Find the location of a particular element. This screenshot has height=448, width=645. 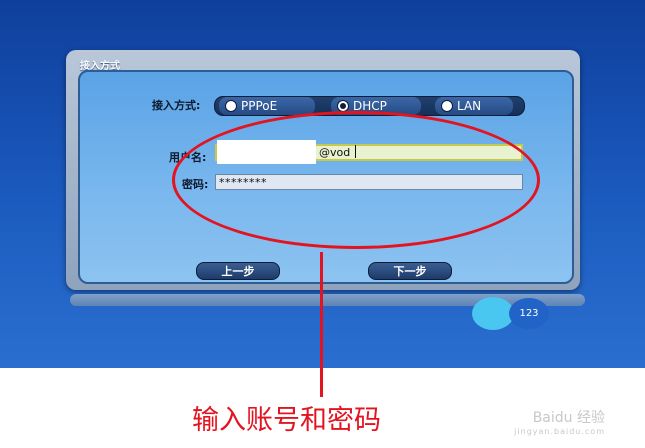

radio-pppoe: PPPoE is located at coordinates (267, 106).